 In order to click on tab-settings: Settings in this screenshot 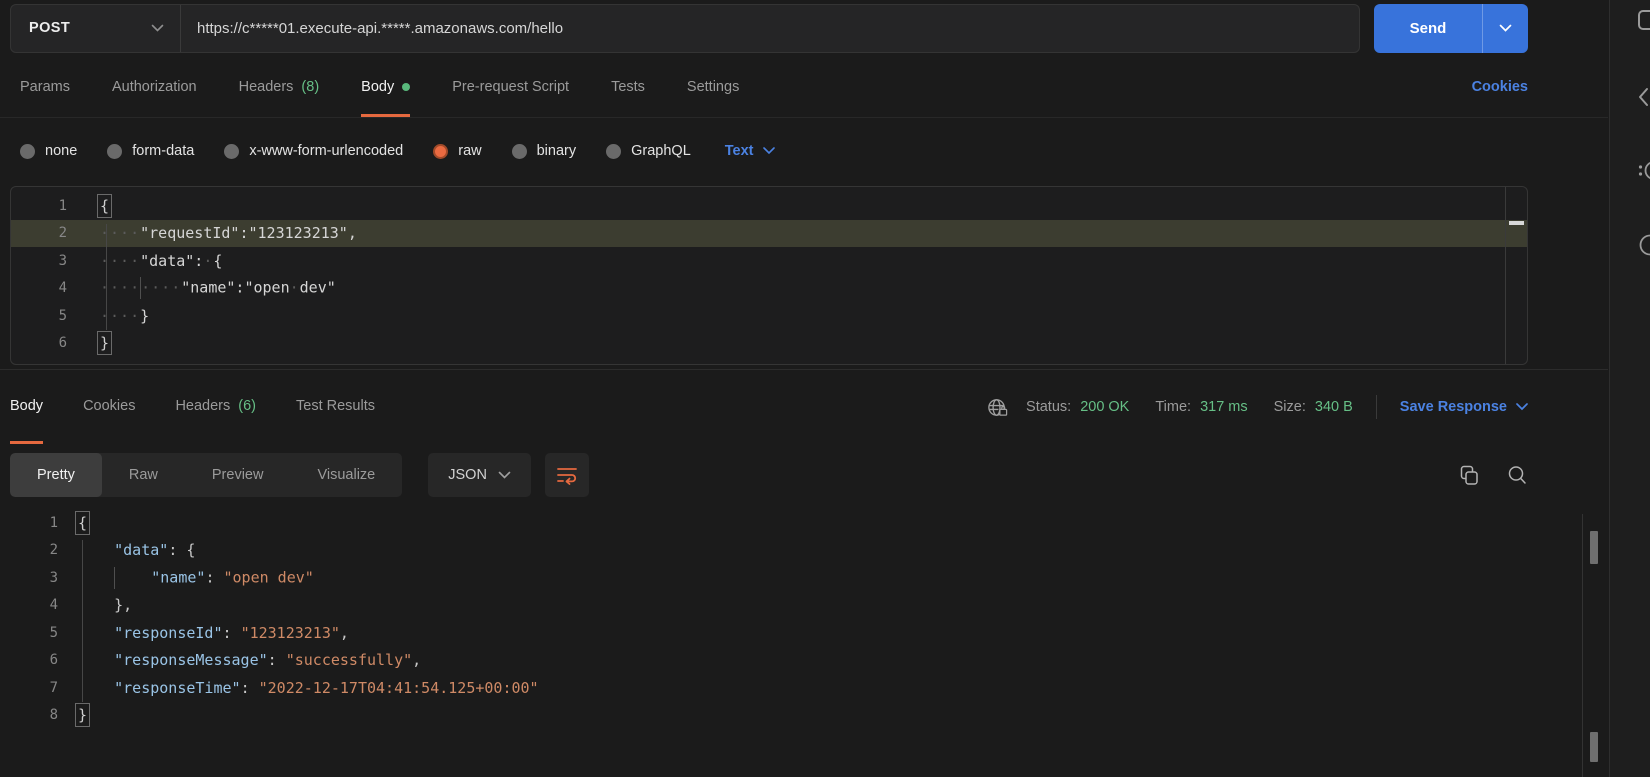, I will do `click(713, 86)`.